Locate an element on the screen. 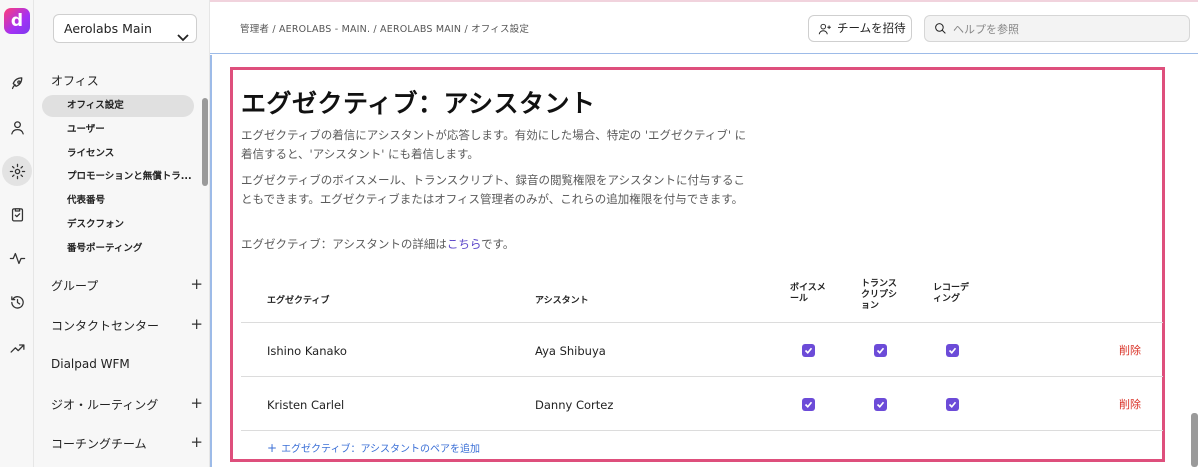 This screenshot has height=467, width=1198. pulse-icon is located at coordinates (17, 258).